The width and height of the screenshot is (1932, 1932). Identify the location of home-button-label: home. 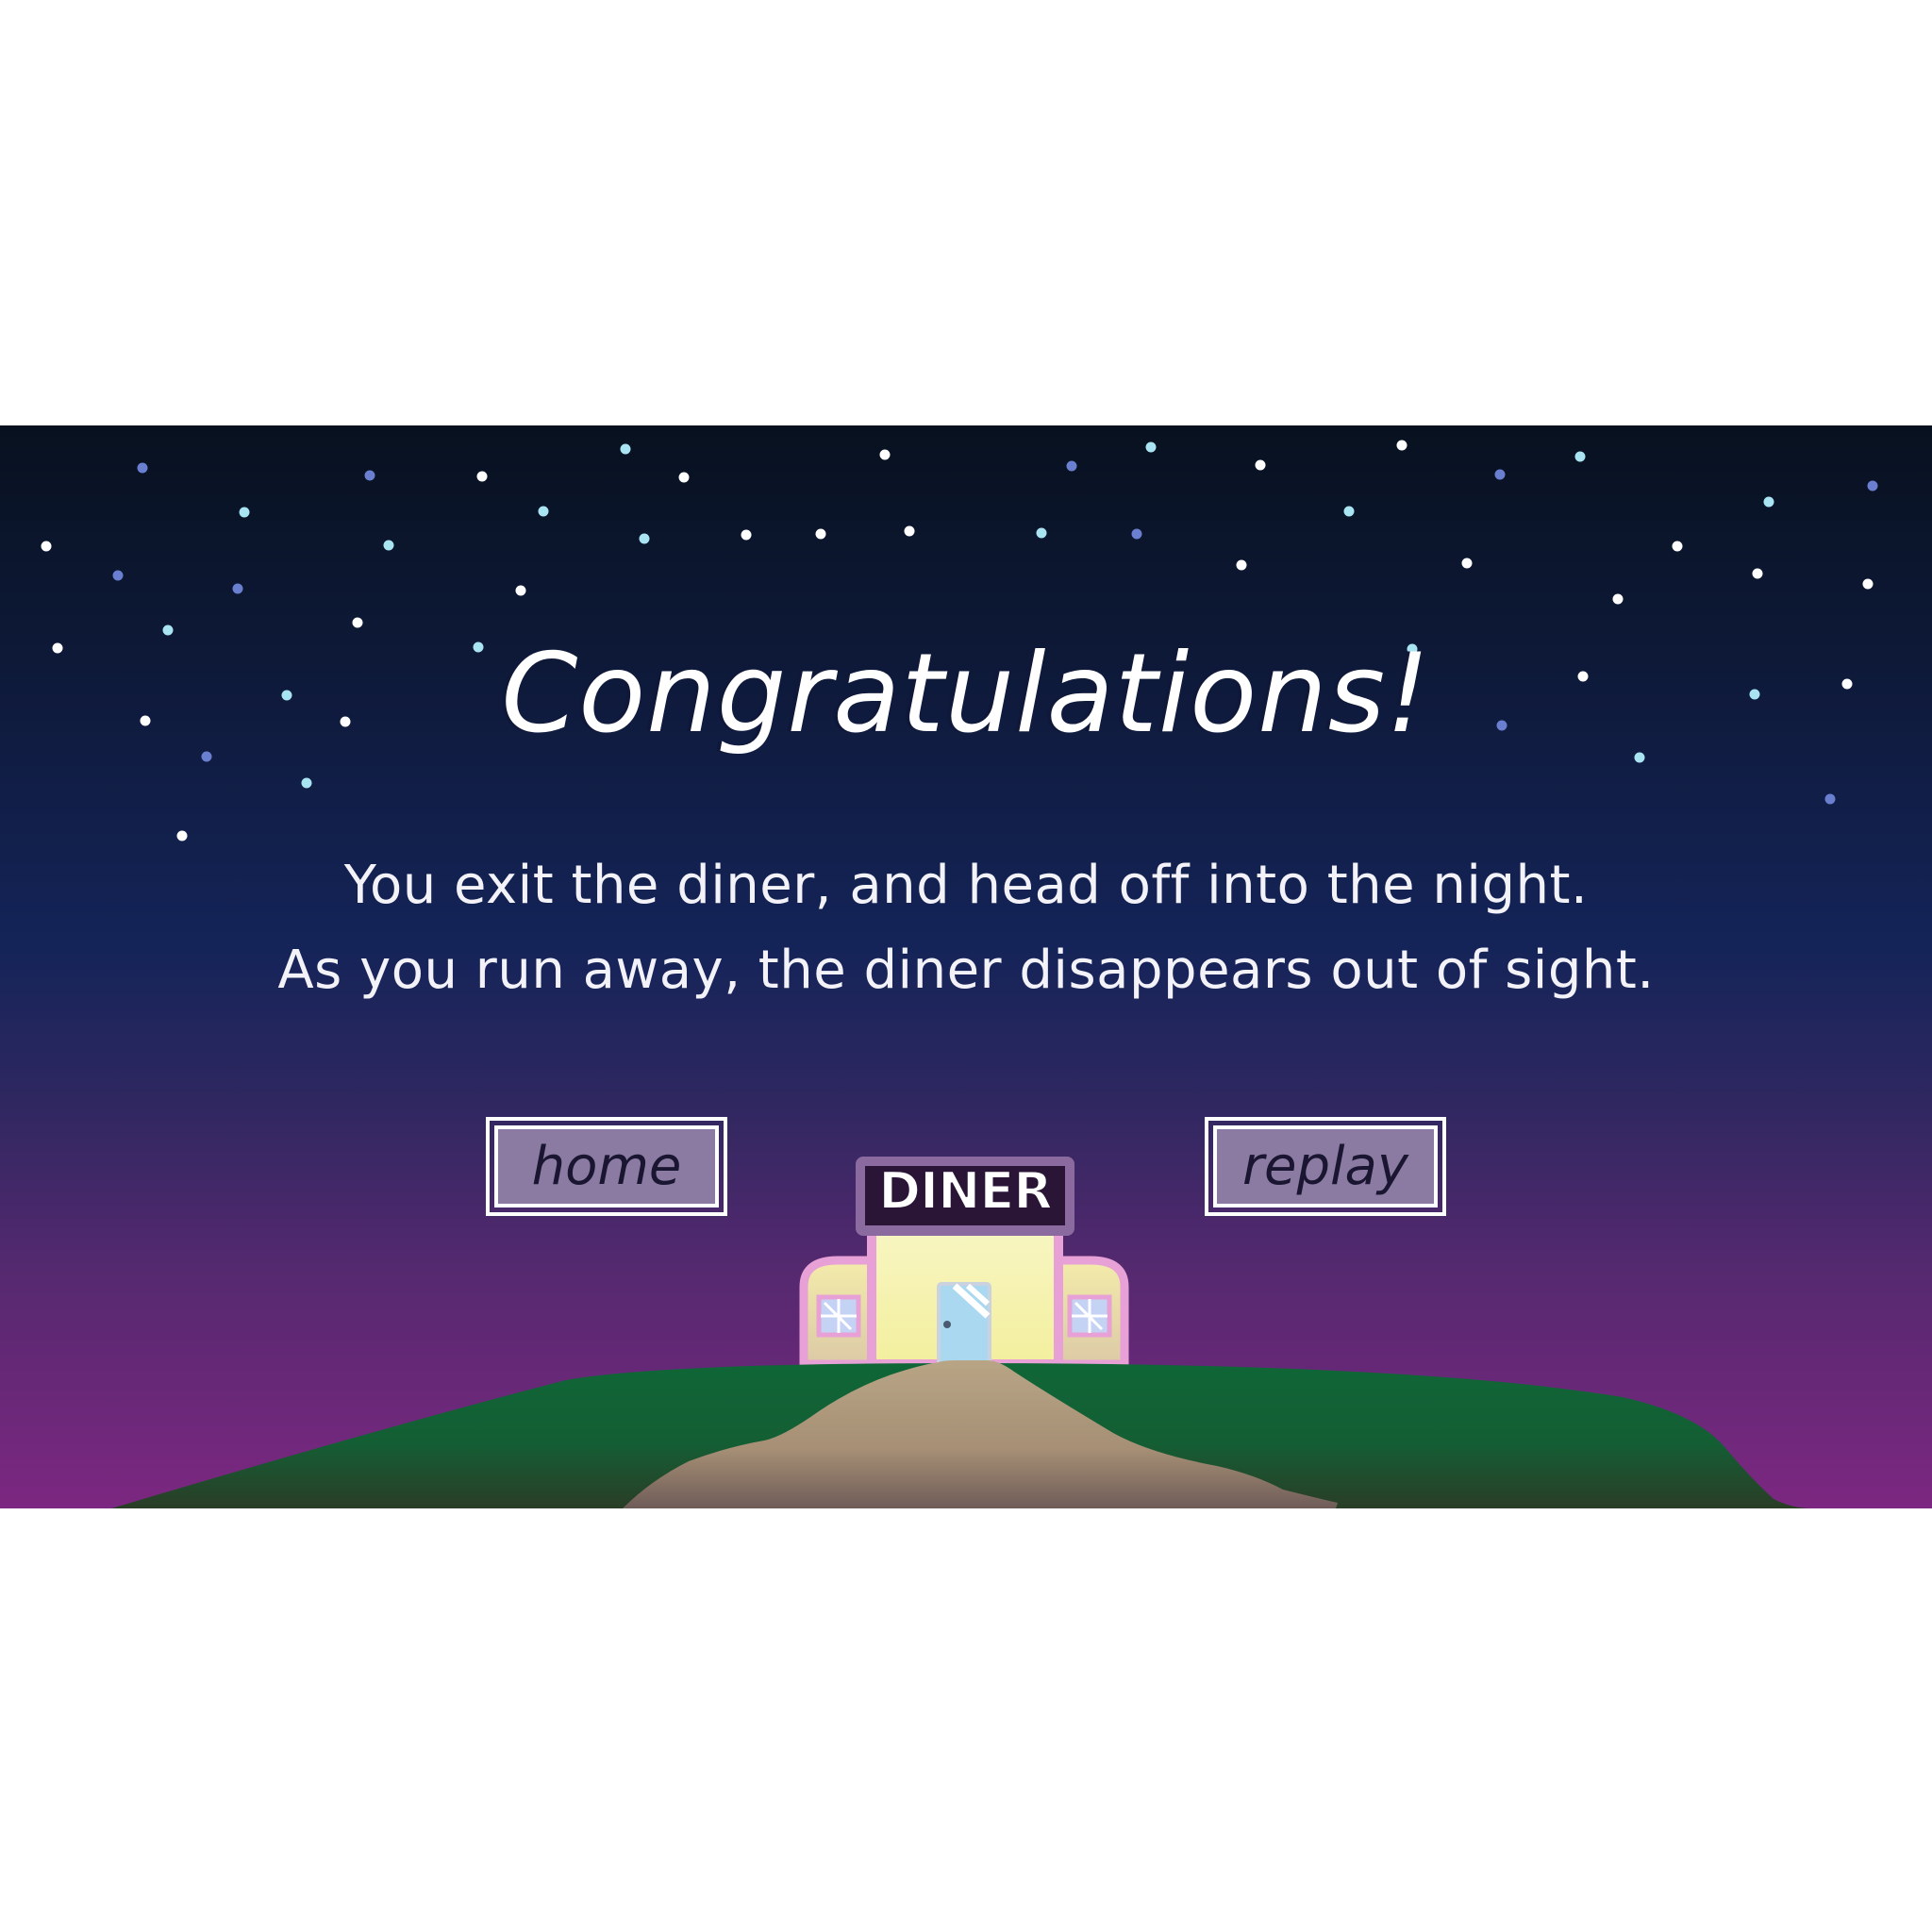
(606, 1167).